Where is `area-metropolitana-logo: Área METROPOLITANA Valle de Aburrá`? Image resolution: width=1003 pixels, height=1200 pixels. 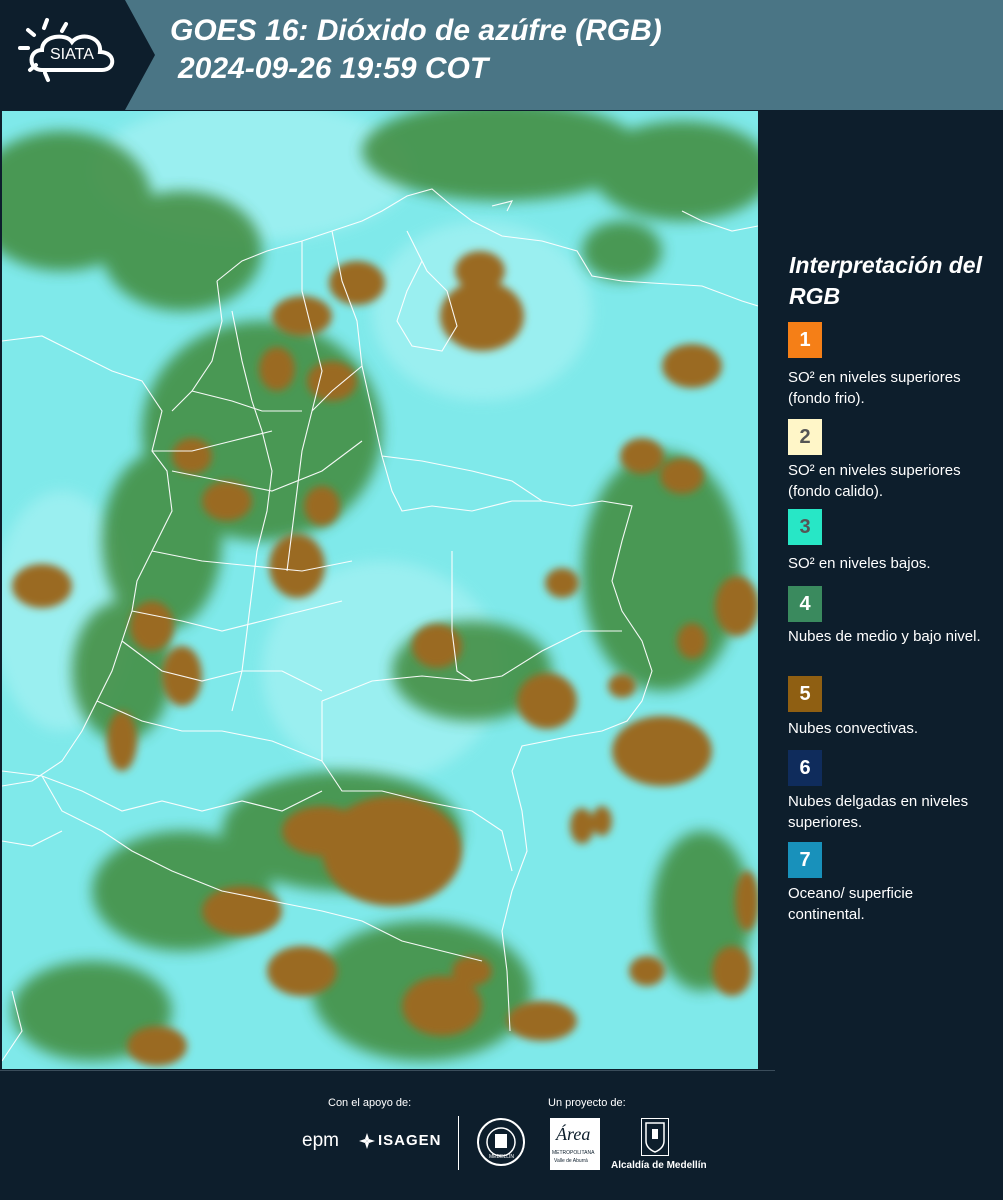
area-metropolitana-logo: Área METROPOLITANA Valle de Aburrá is located at coordinates (575, 1144).